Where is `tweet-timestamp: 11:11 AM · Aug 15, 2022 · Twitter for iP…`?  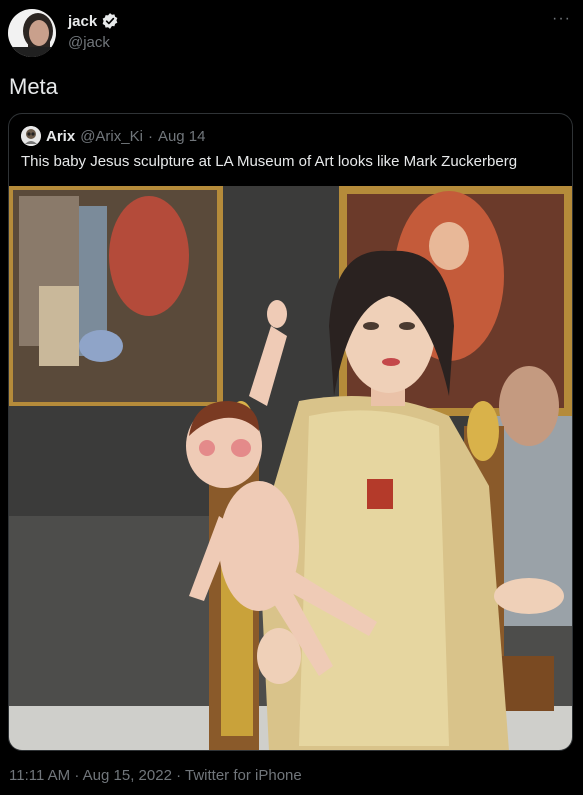
tweet-timestamp: 11:11 AM · Aug 15, 2022 · Twitter for iP… is located at coordinates (155, 775).